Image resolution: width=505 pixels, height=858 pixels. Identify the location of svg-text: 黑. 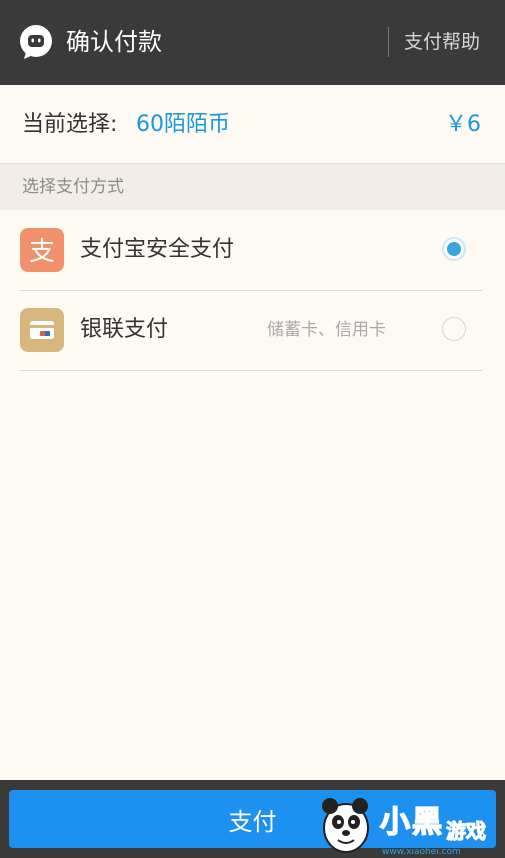
(427, 822).